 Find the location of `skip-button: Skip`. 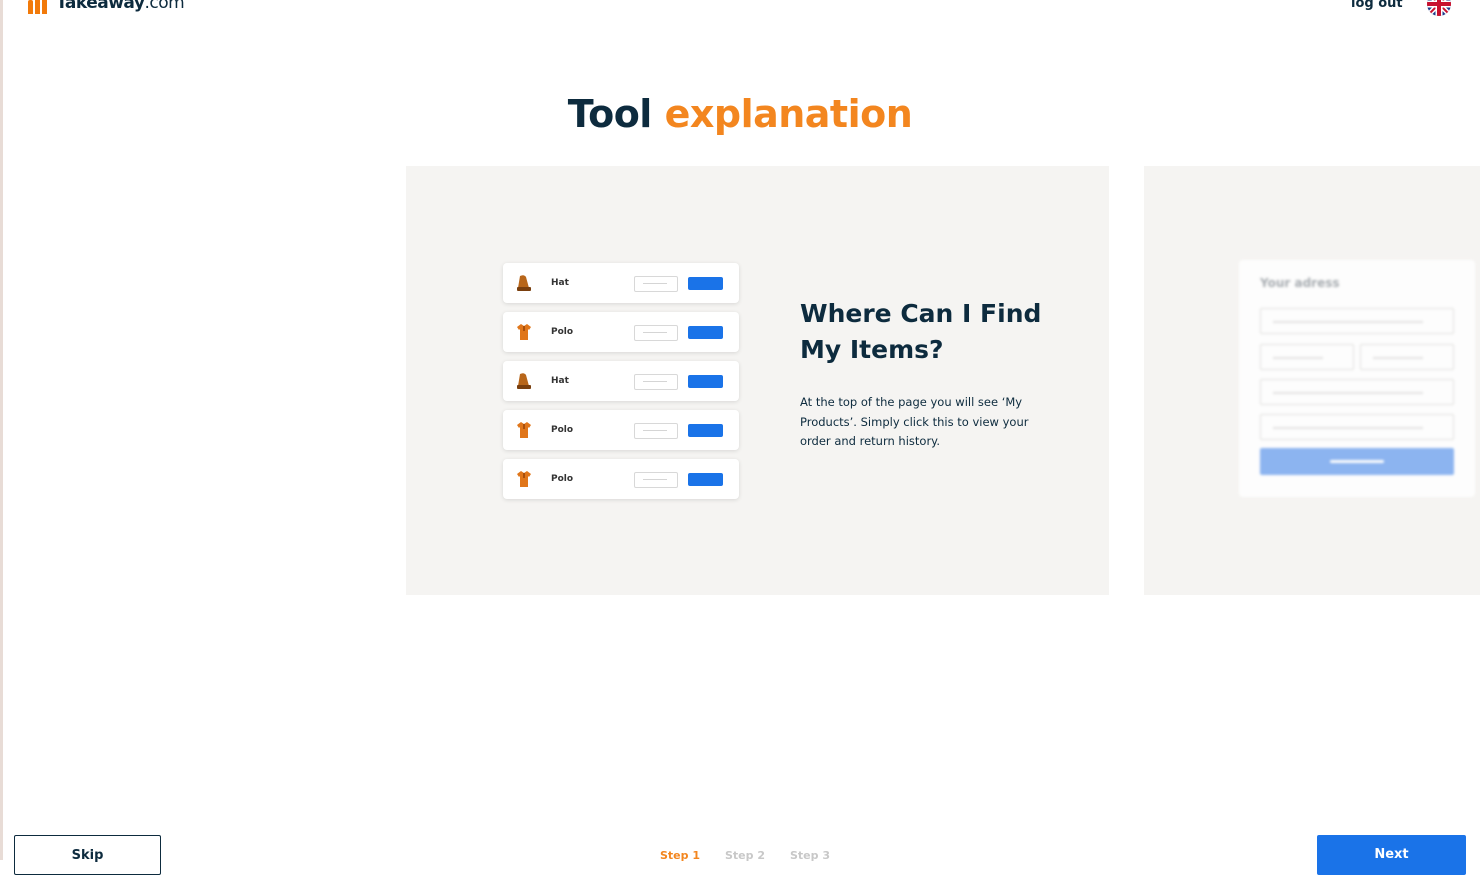

skip-button: Skip is located at coordinates (87, 855).